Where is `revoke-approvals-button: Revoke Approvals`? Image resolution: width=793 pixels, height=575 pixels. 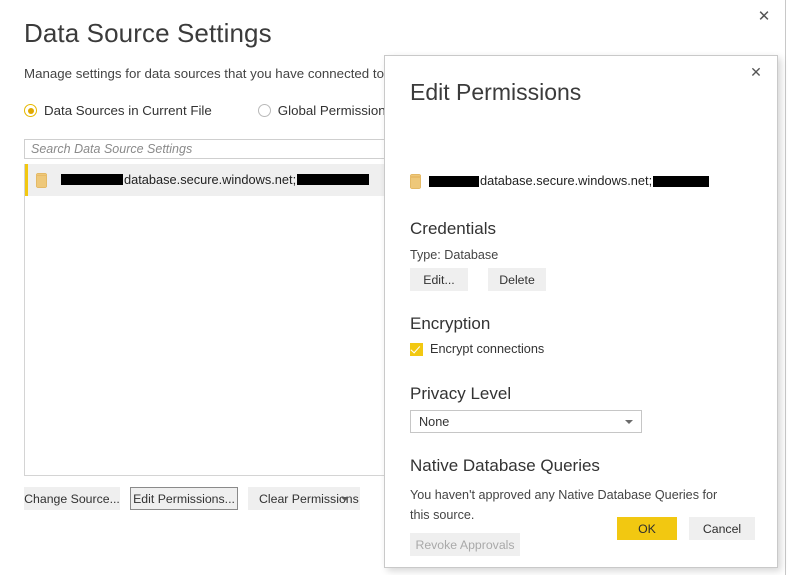 revoke-approvals-button: Revoke Approvals is located at coordinates (465, 544).